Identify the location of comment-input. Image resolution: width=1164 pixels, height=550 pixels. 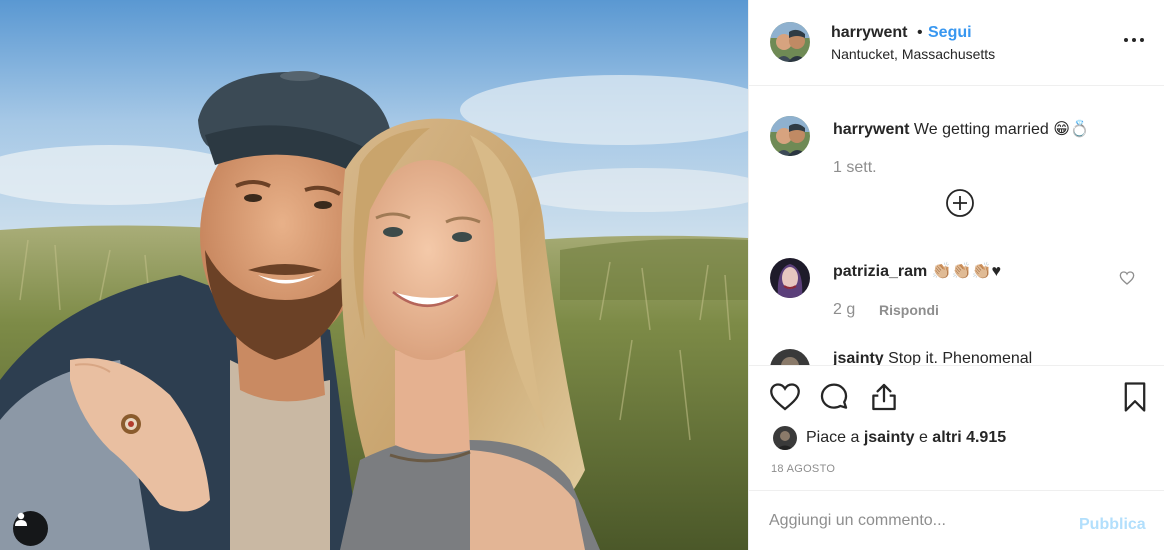
(919, 521).